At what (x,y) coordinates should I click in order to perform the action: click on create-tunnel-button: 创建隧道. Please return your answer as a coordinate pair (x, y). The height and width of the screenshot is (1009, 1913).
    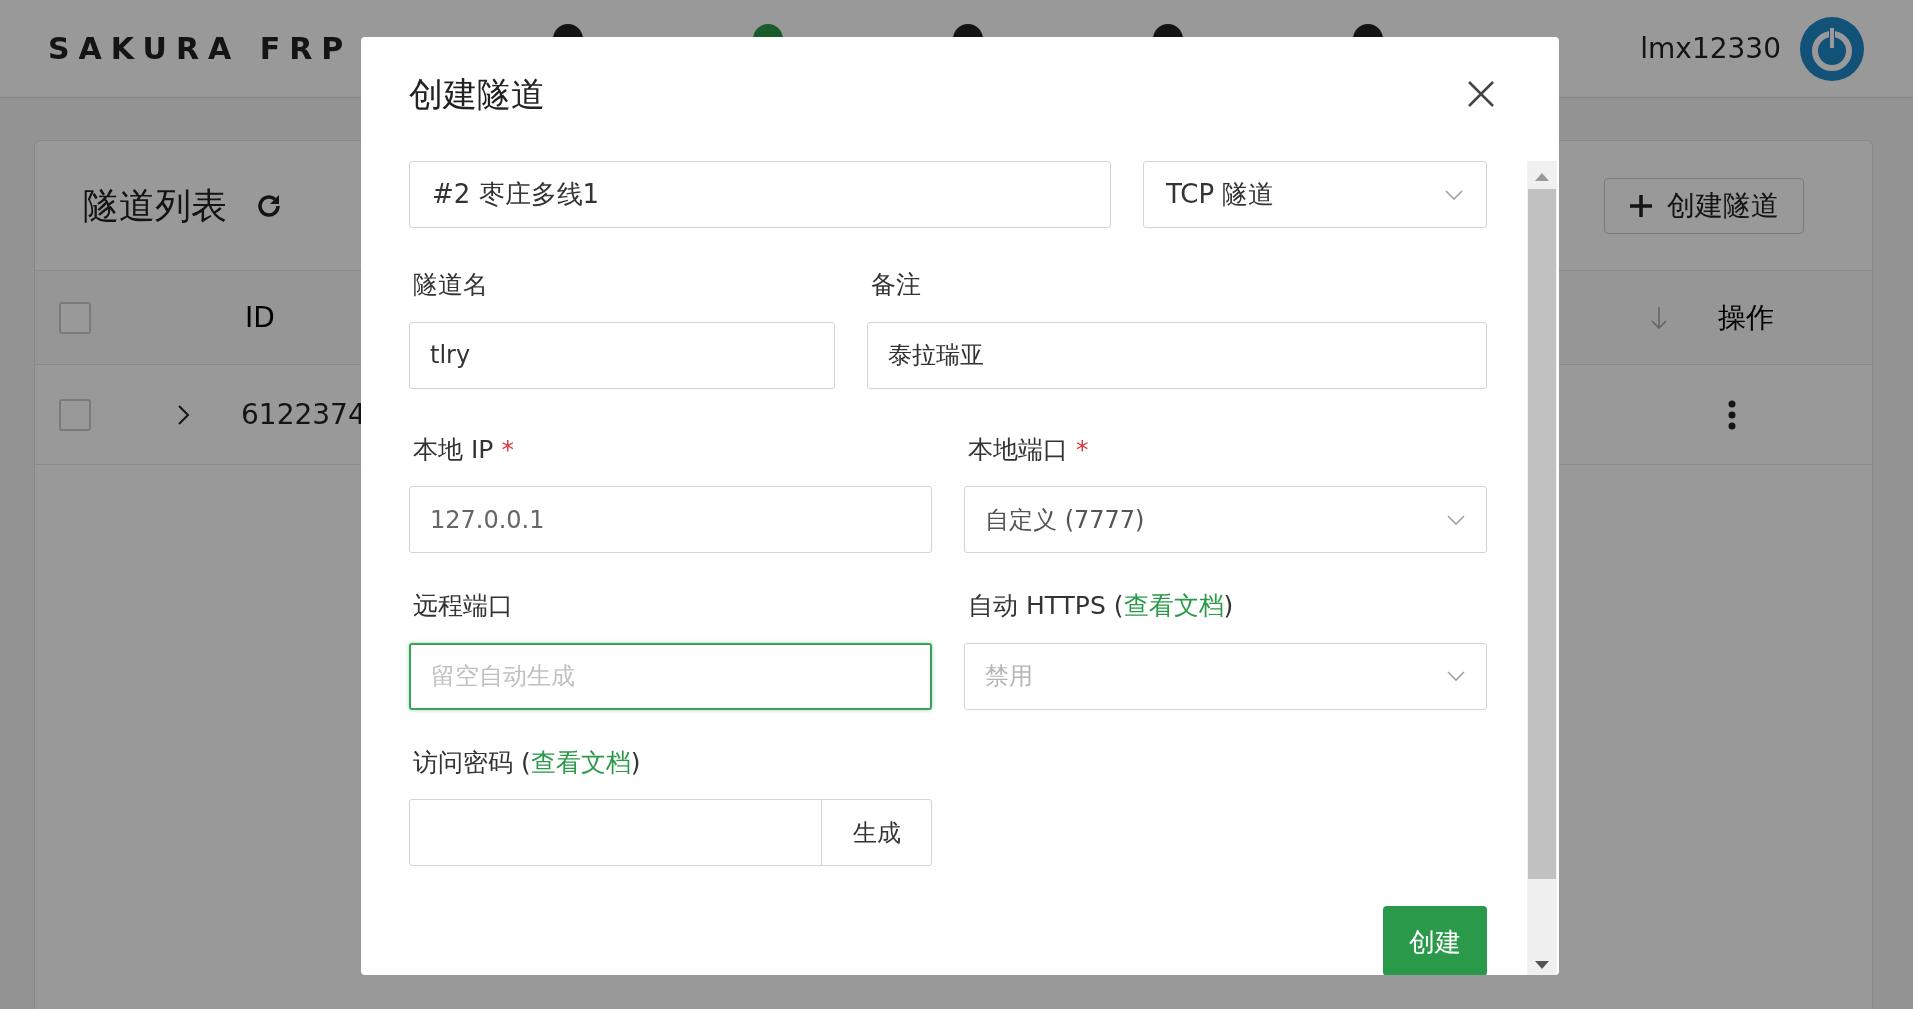
    Looking at the image, I should click on (1704, 205).